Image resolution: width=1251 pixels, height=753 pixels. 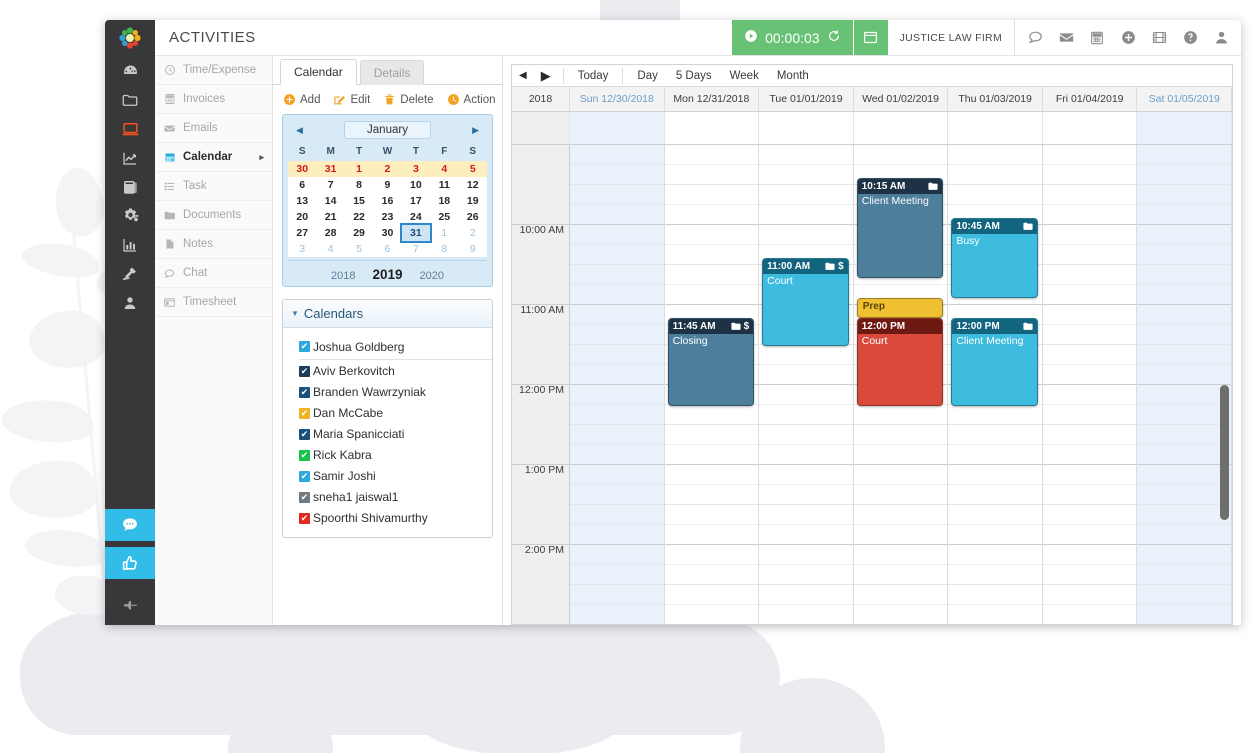 What do you see at coordinates (213, 273) in the screenshot?
I see `nav-item-chat: Chat` at bounding box center [213, 273].